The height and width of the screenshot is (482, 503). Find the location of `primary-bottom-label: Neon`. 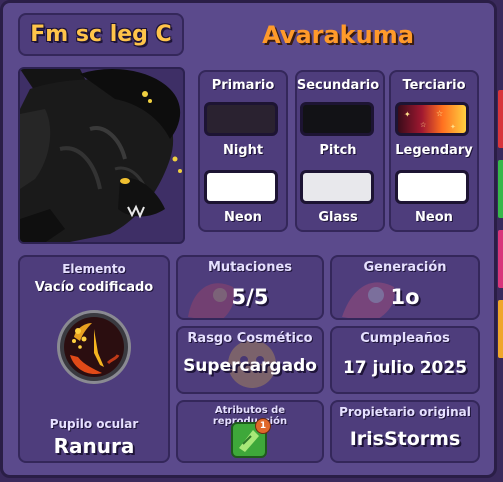

primary-bottom-label: Neon is located at coordinates (243, 217).